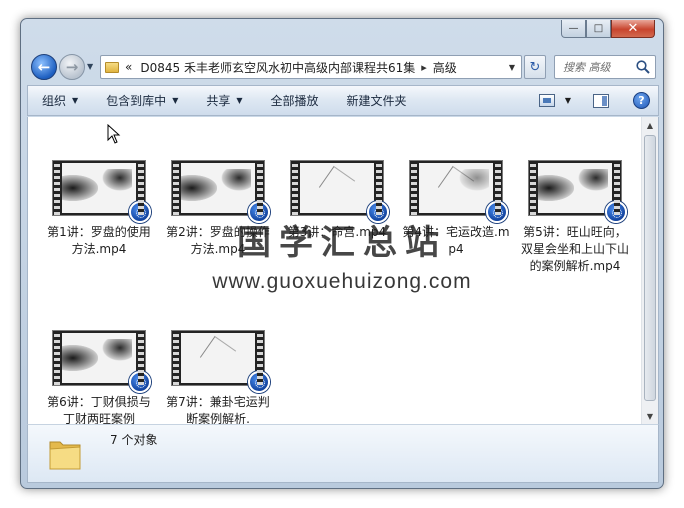 The width and height of the screenshot is (684, 508). Describe the element at coordinates (650, 125) in the screenshot. I see `scroll-up-icon: ▲` at that location.